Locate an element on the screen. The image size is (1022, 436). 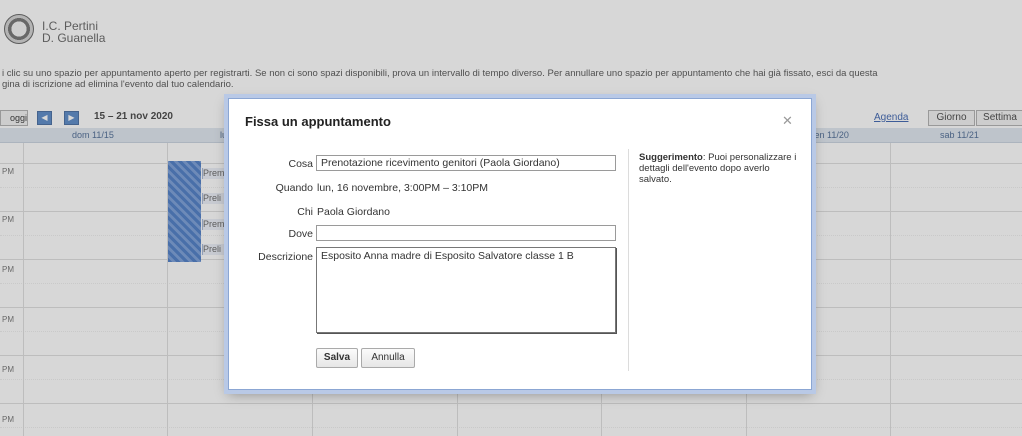
when-label: Quando is located at coordinates (294, 188).